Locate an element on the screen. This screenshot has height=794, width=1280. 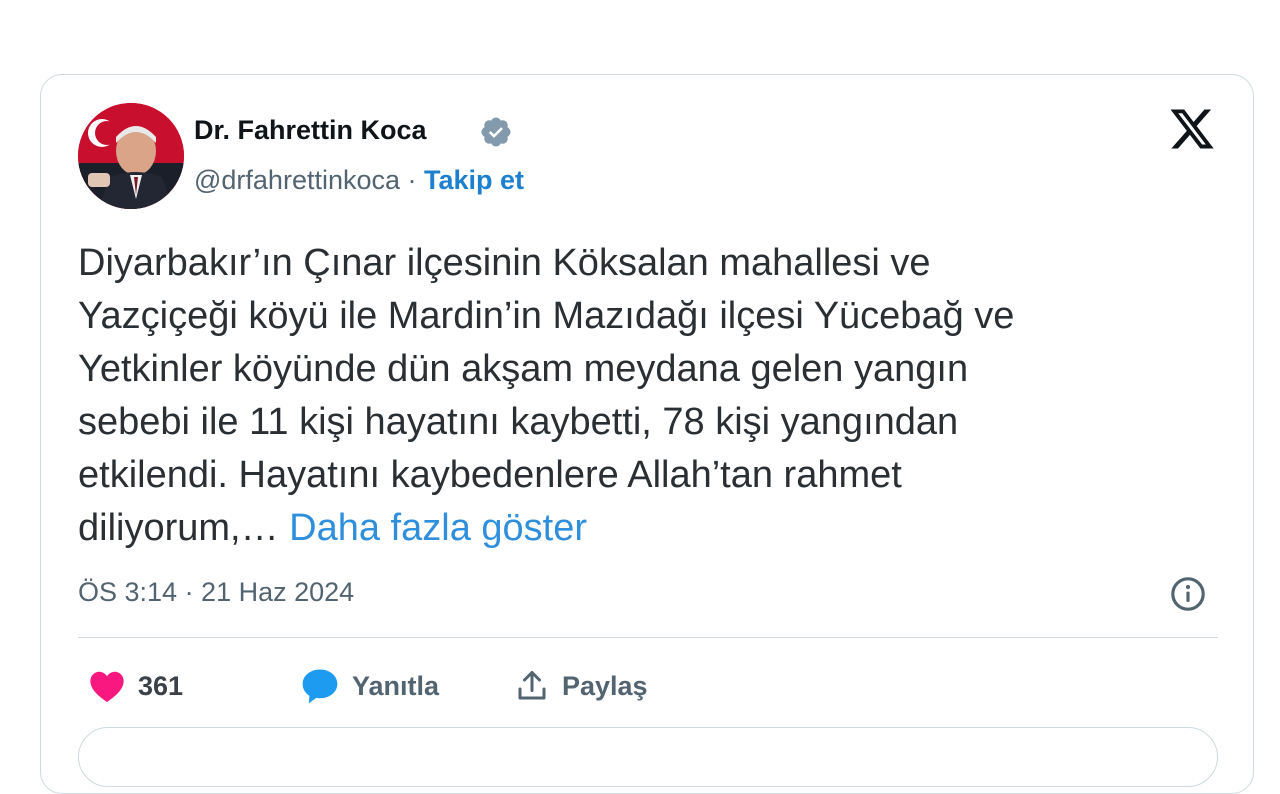
handle-line: @drfahrettinkoca · Takip et is located at coordinates (359, 180).